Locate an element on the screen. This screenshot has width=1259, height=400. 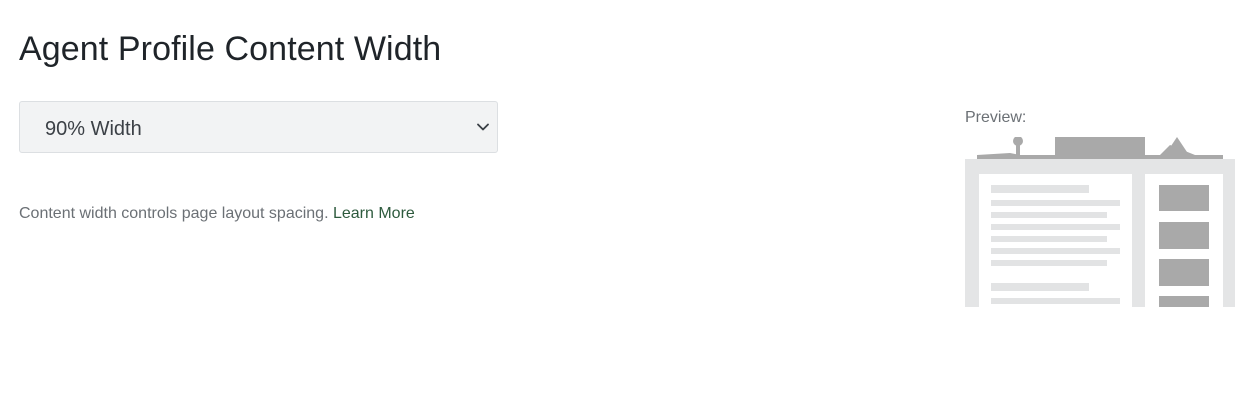
layout-preview-graphic is located at coordinates (1100, 222).